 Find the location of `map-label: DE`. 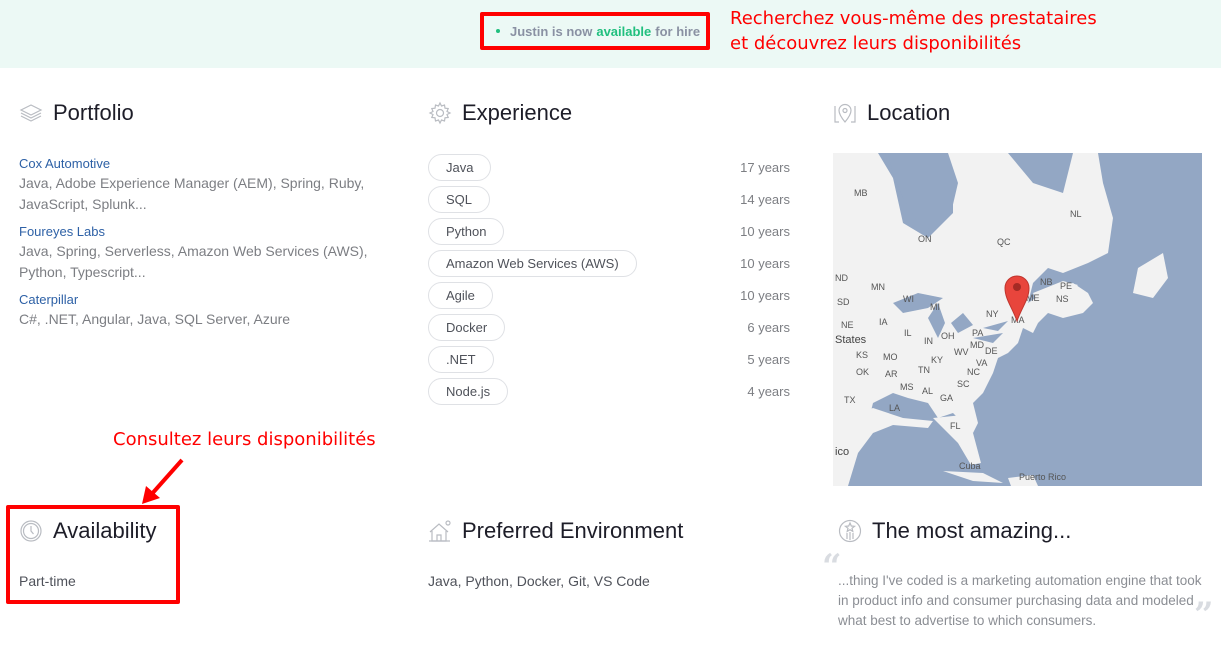

map-label: DE is located at coordinates (991, 351).